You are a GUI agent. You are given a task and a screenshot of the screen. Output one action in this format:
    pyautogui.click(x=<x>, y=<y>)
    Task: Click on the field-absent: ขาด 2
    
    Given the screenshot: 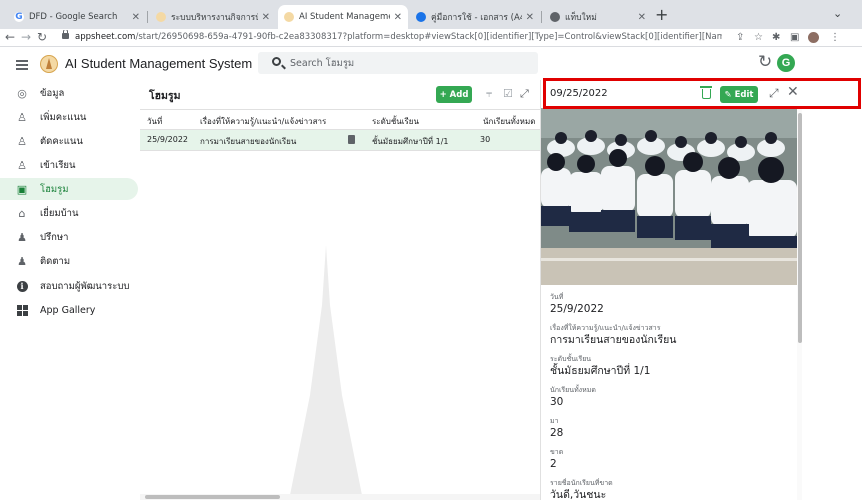 What is the action you would take?
    pyautogui.click(x=670, y=459)
    